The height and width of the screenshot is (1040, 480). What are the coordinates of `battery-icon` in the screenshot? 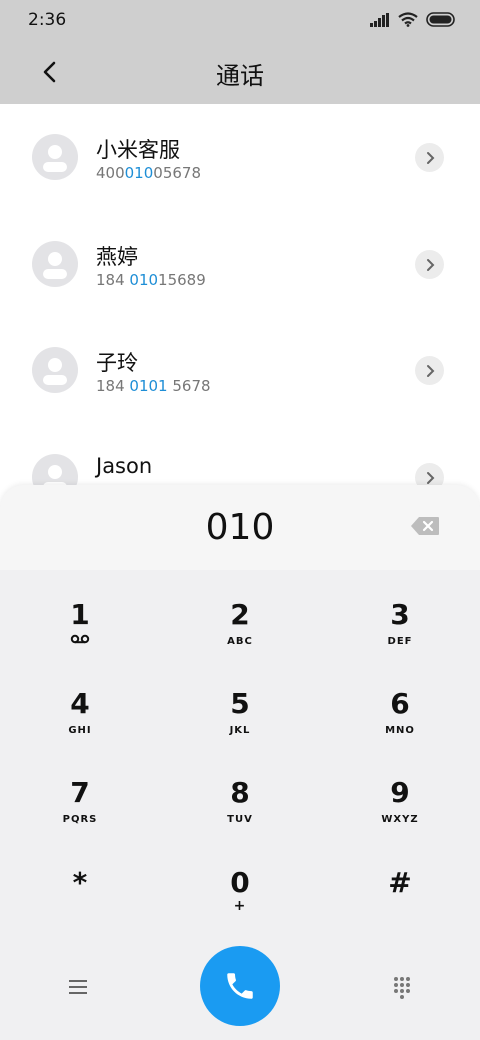 It's located at (441, 21).